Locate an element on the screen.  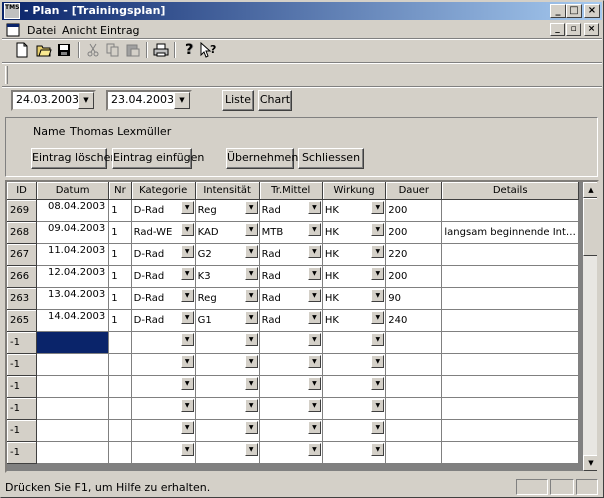
maximize-button: □ is located at coordinates (574, 11).